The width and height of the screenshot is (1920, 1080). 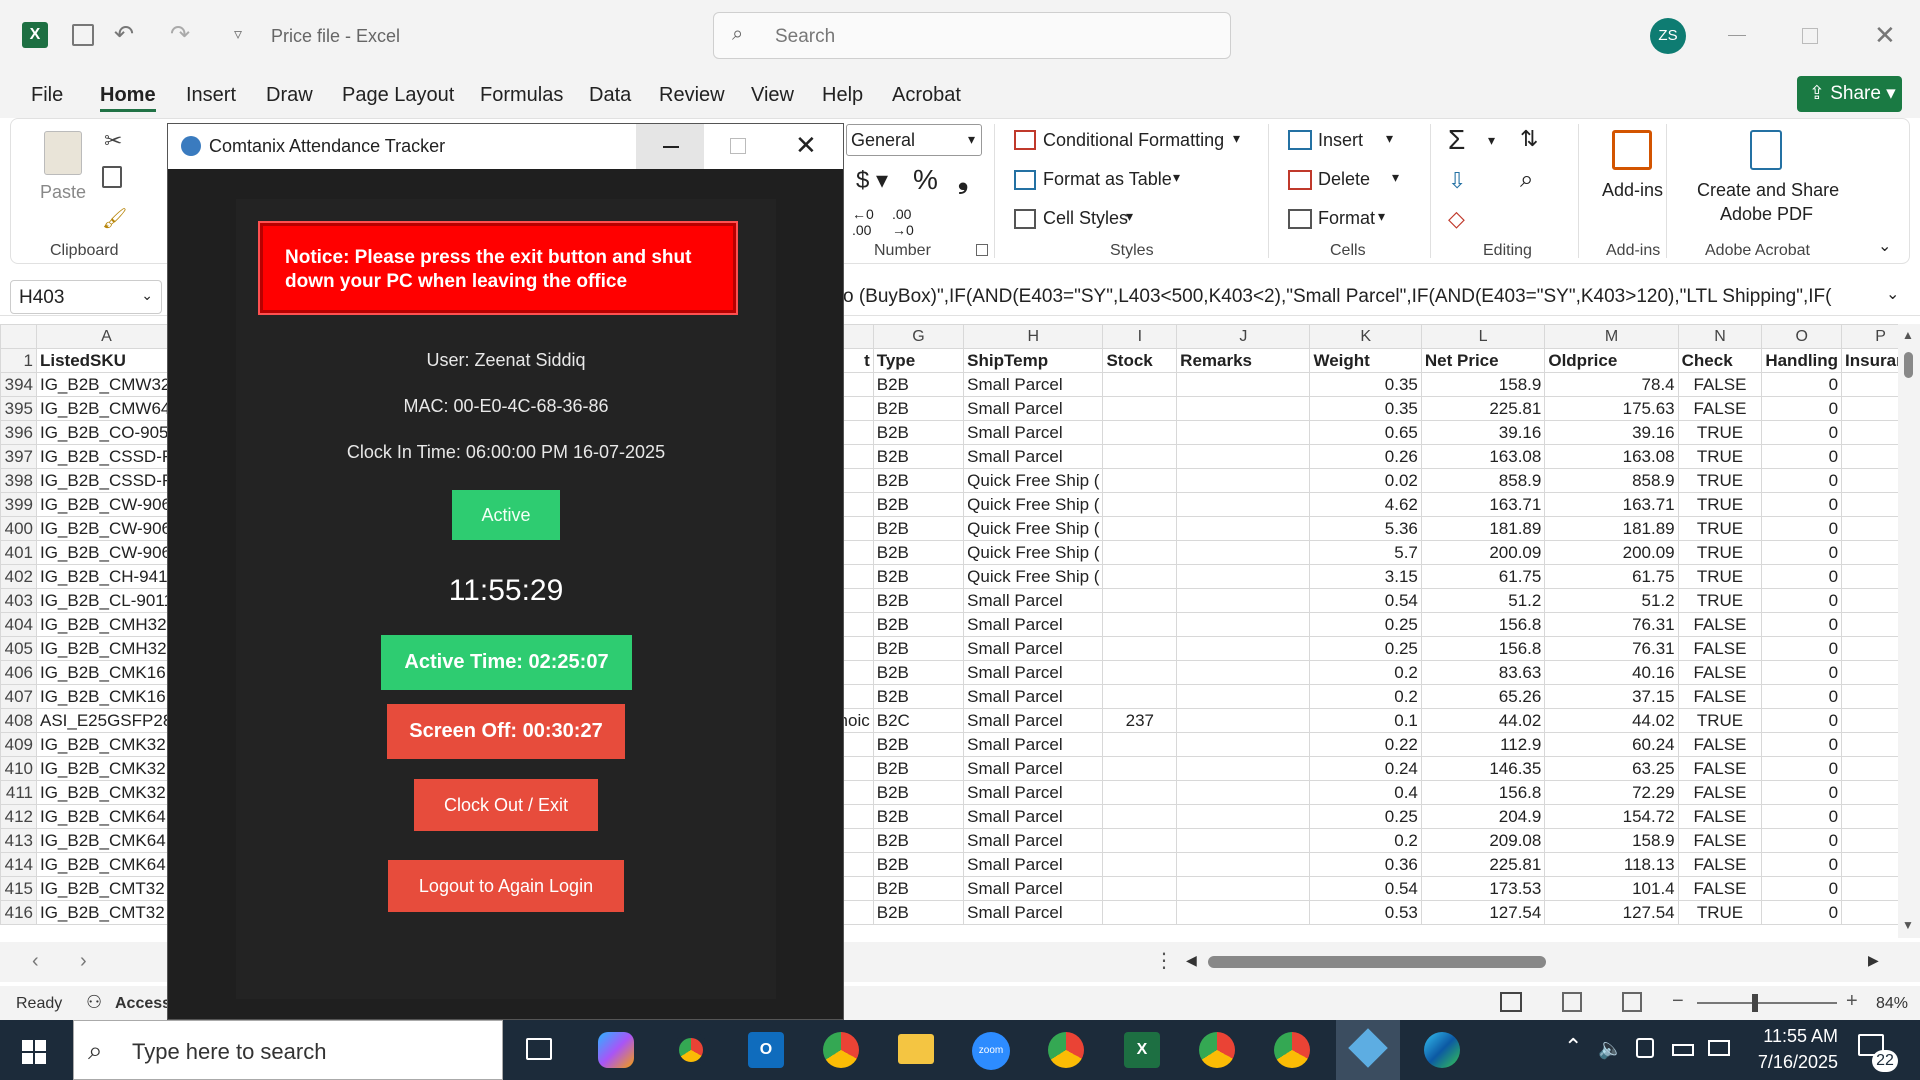 I want to click on show-hidden-icons-icon: ⌃, so click(x=1573, y=1047).